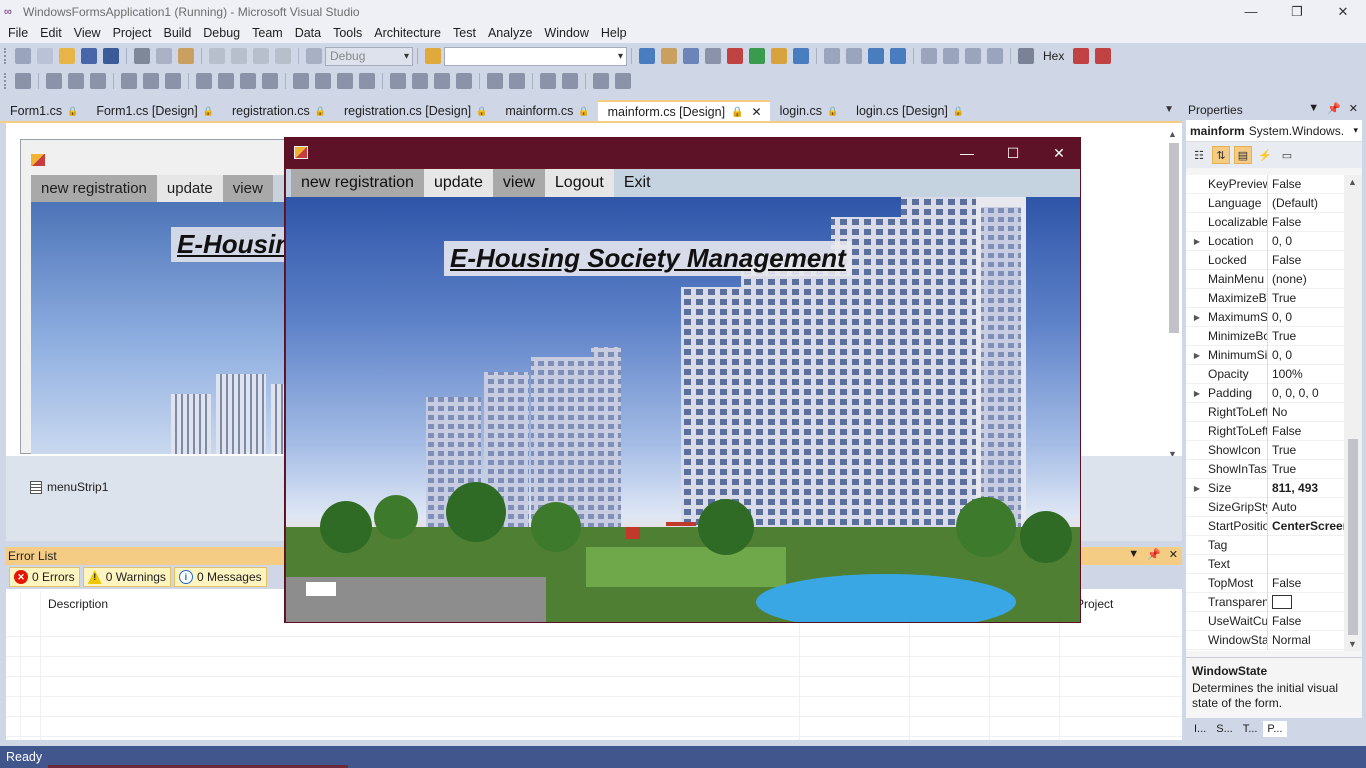  What do you see at coordinates (1265, 564) in the screenshot?
I see `property-row: Text` at bounding box center [1265, 564].